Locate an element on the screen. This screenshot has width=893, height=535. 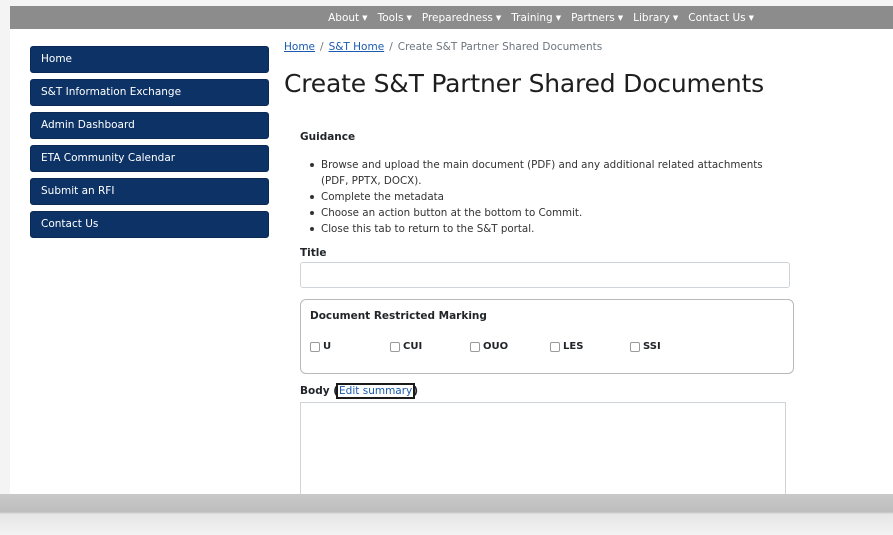
sidebar-item-contact-us: Contact Us is located at coordinates (149, 224).